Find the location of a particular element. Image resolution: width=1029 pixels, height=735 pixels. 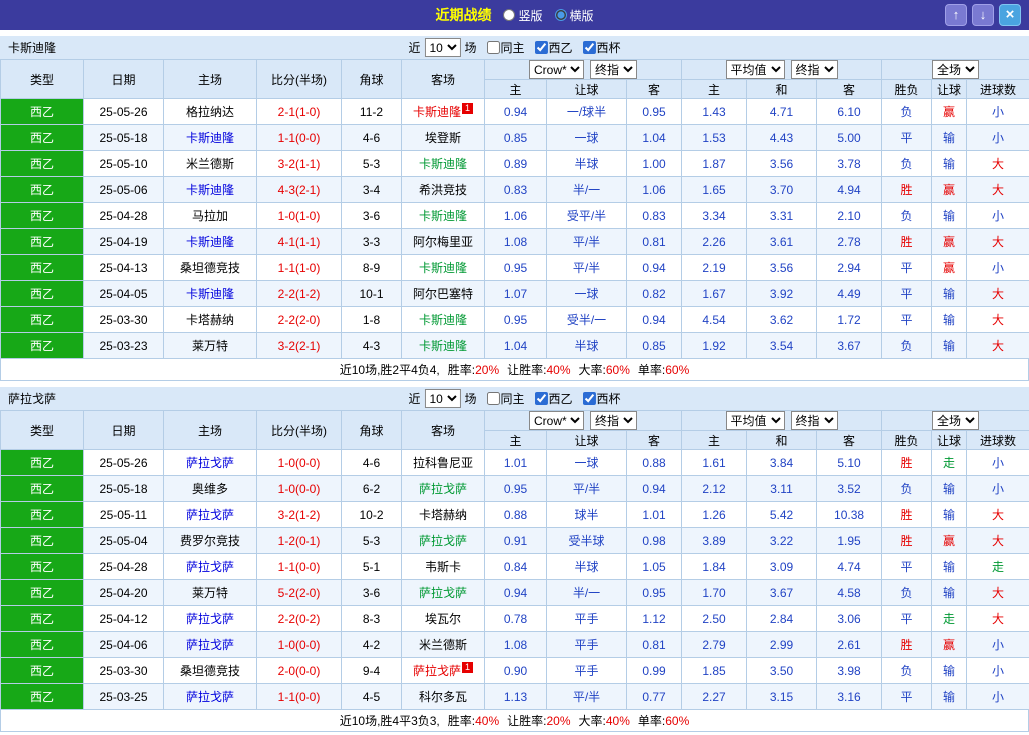

asia-odds-header: Crow* 终指 is located at coordinates (583, 69).